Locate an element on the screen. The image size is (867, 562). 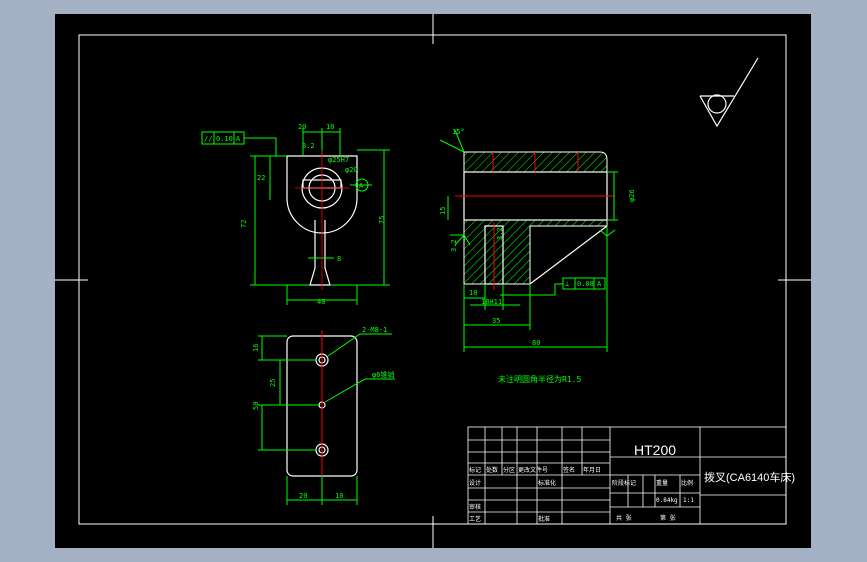
side-rough-mid: 3.2 is located at coordinates (500, 233).